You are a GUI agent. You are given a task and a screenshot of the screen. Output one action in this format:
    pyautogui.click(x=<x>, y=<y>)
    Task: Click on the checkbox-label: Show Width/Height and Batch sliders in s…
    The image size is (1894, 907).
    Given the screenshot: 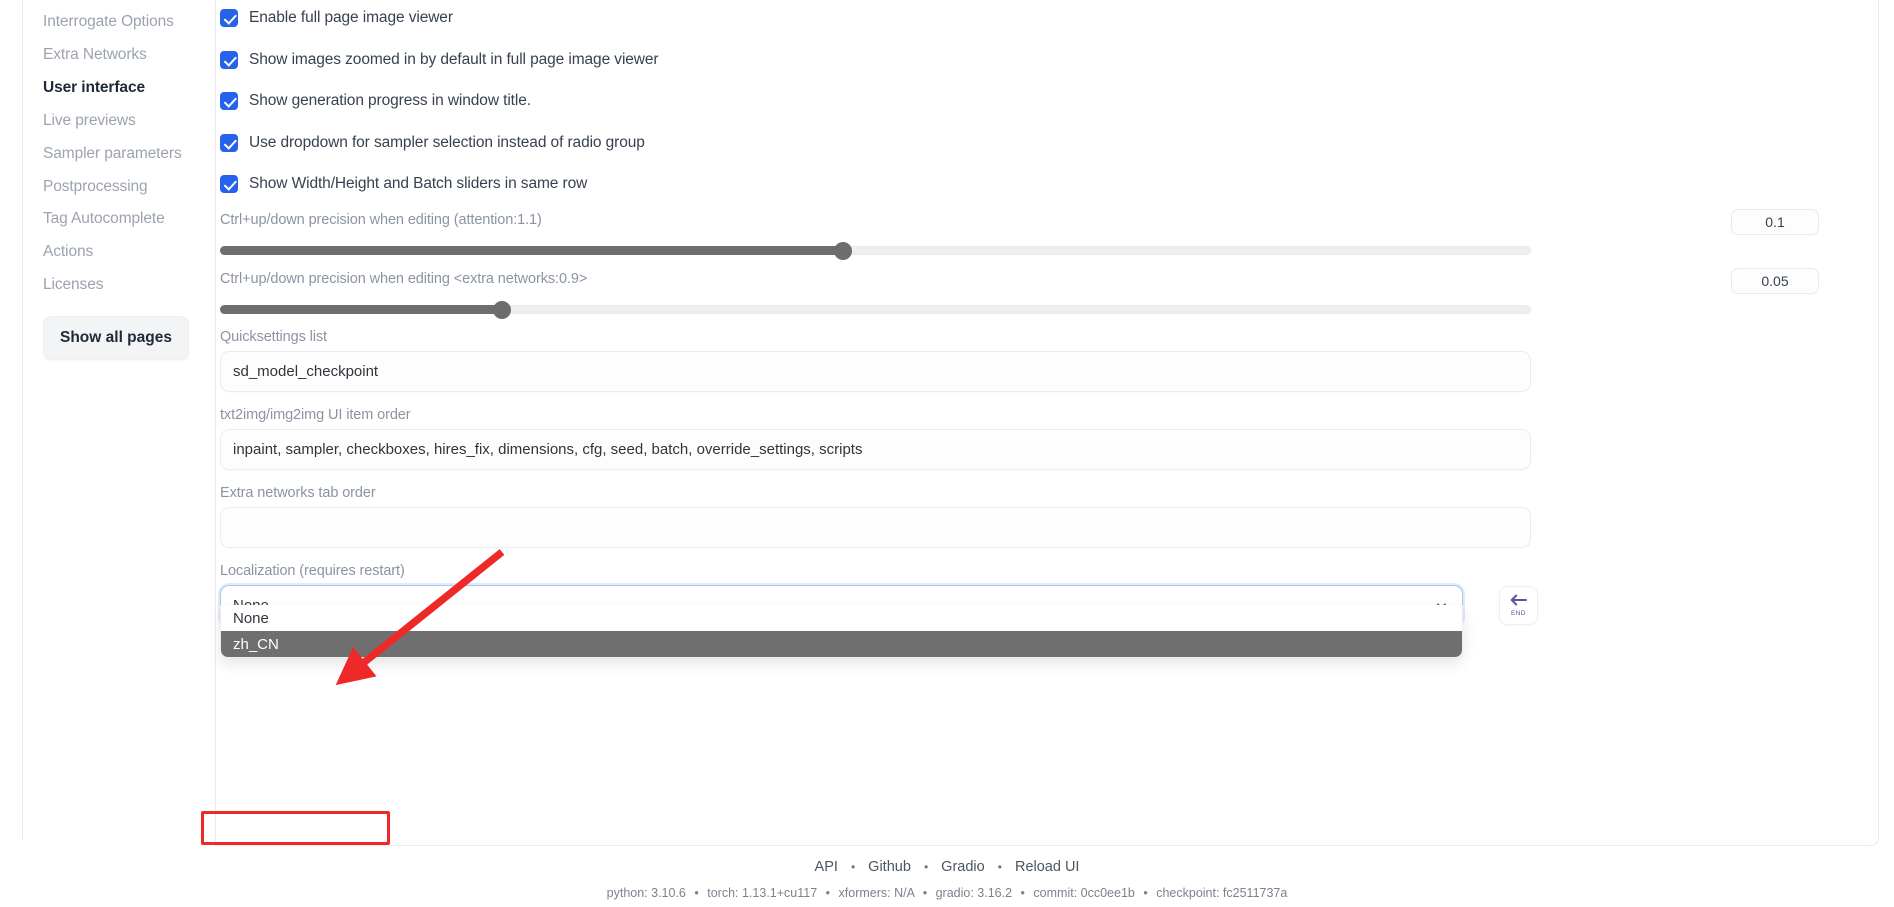 What is the action you would take?
    pyautogui.click(x=418, y=184)
    